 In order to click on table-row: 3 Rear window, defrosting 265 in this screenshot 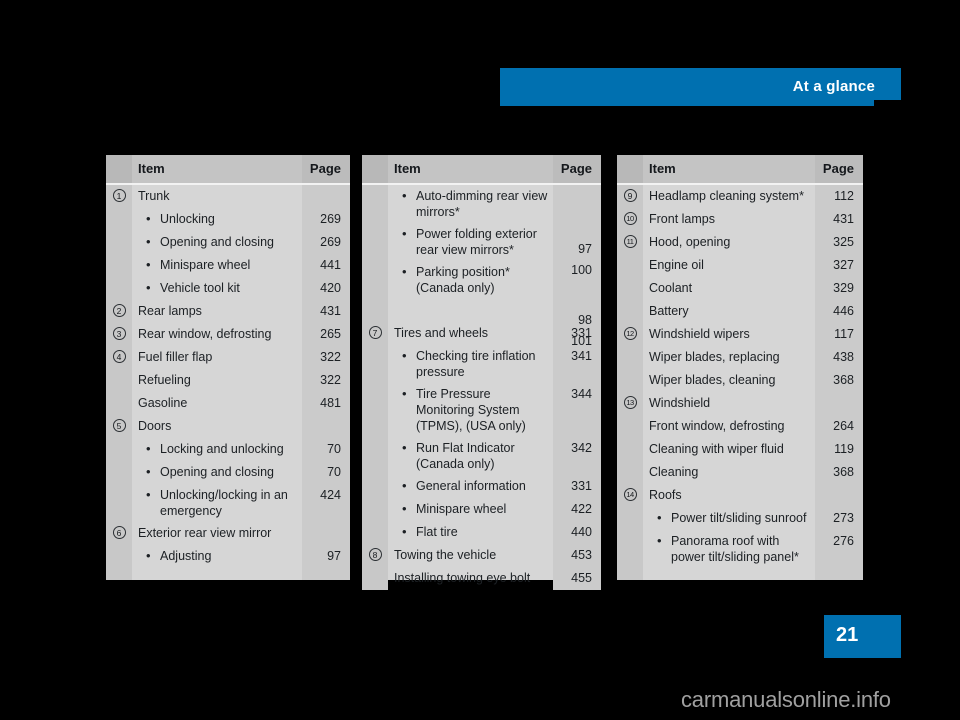, I will do `click(228, 334)`.